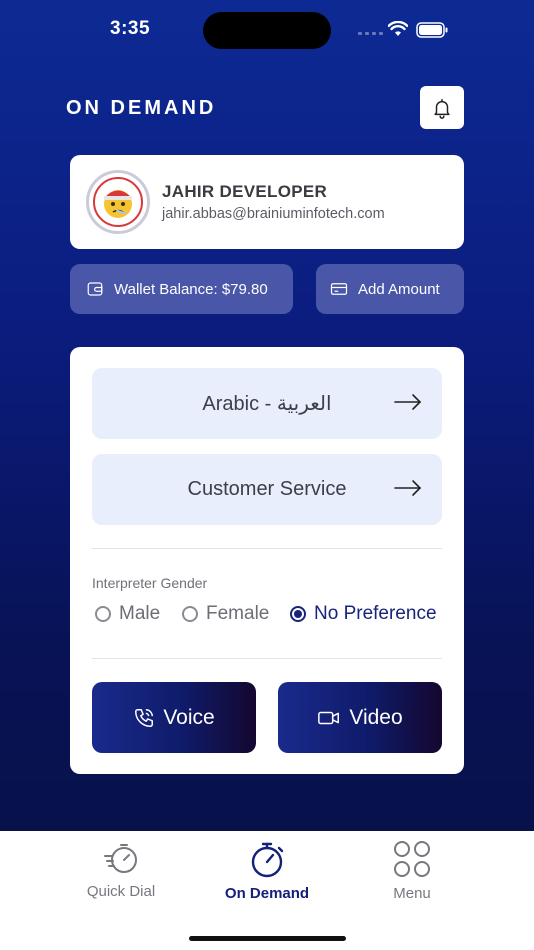  Describe the element at coordinates (412, 859) in the screenshot. I see `menu-grid-icon` at that location.